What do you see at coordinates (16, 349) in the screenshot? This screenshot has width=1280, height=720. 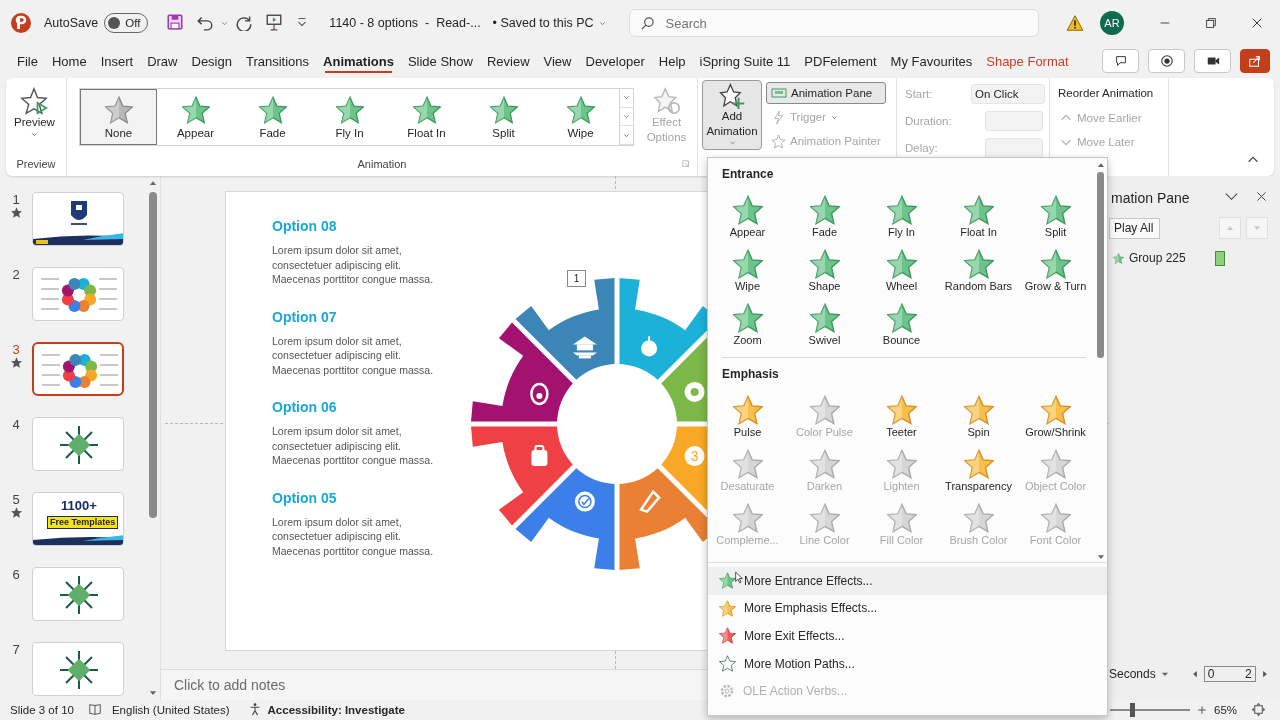 I see `slide-number: 3` at bounding box center [16, 349].